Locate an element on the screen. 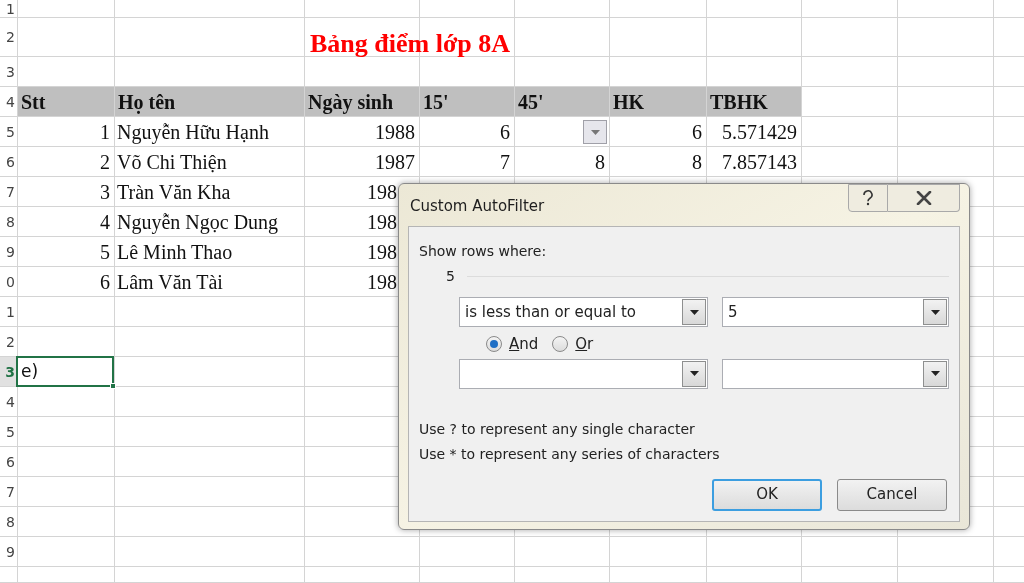 This screenshot has width=1024, height=583. hint-text: Use * to represent any series of characters is located at coordinates (569, 454).